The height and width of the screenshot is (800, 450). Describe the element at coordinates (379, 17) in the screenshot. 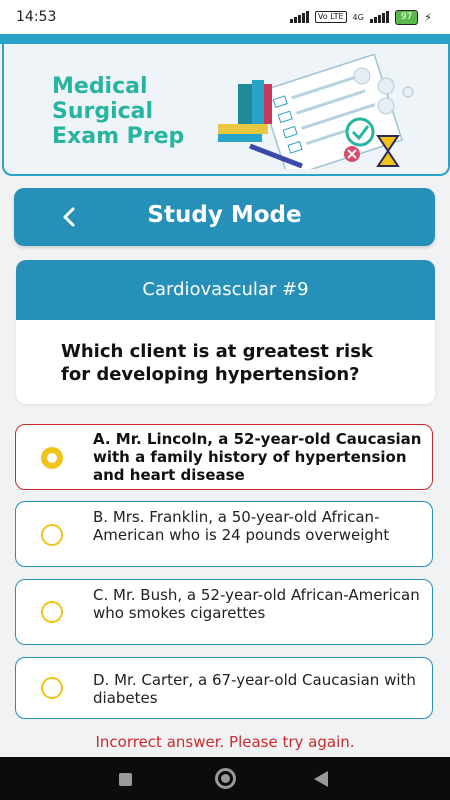

I see `mobile-signal-icon` at that location.